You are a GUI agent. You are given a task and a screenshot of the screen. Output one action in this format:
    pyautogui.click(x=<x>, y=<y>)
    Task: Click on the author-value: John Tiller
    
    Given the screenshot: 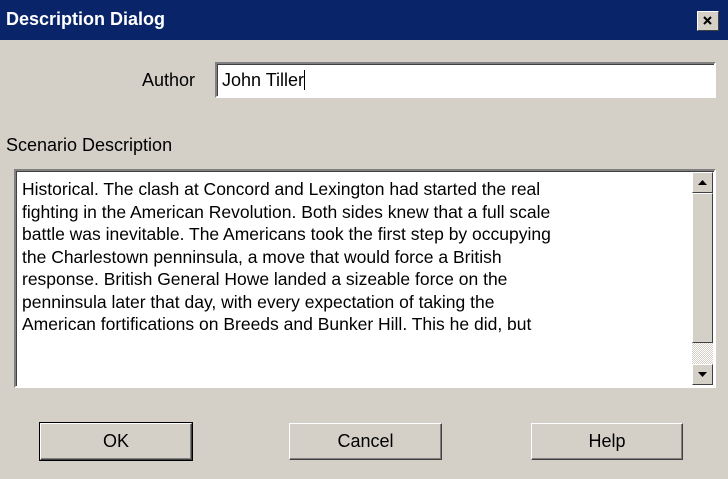 What is the action you would take?
    pyautogui.click(x=263, y=80)
    